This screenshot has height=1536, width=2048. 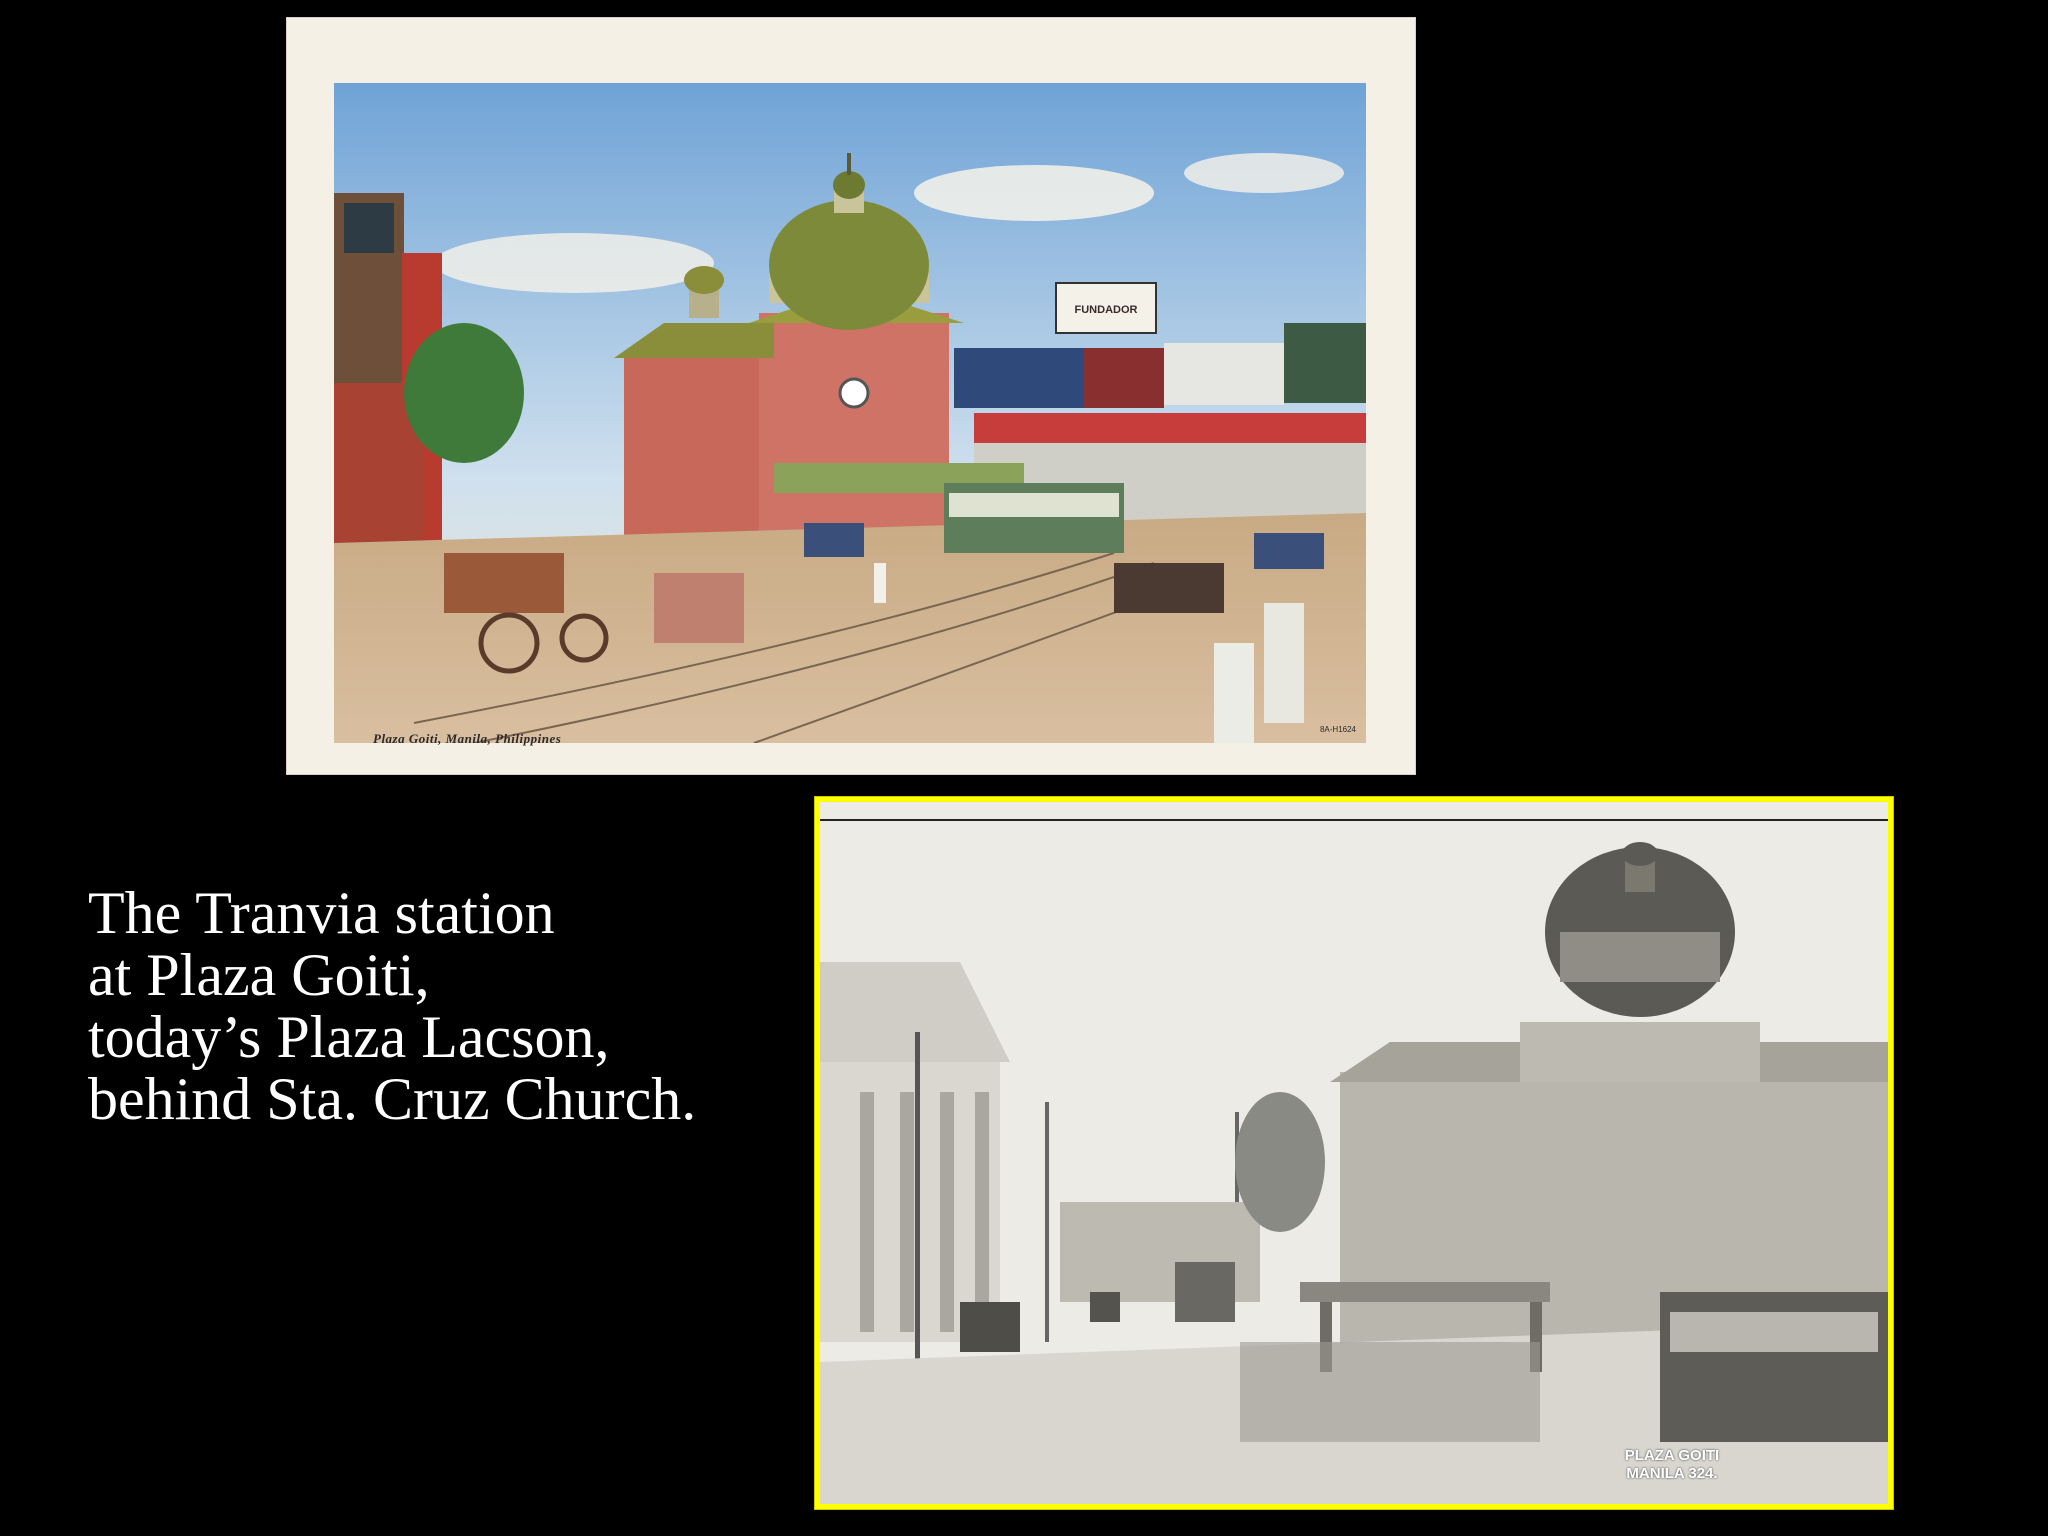 What do you see at coordinates (1337, 729) in the screenshot?
I see `postcard-code: 8A-H1624` at bounding box center [1337, 729].